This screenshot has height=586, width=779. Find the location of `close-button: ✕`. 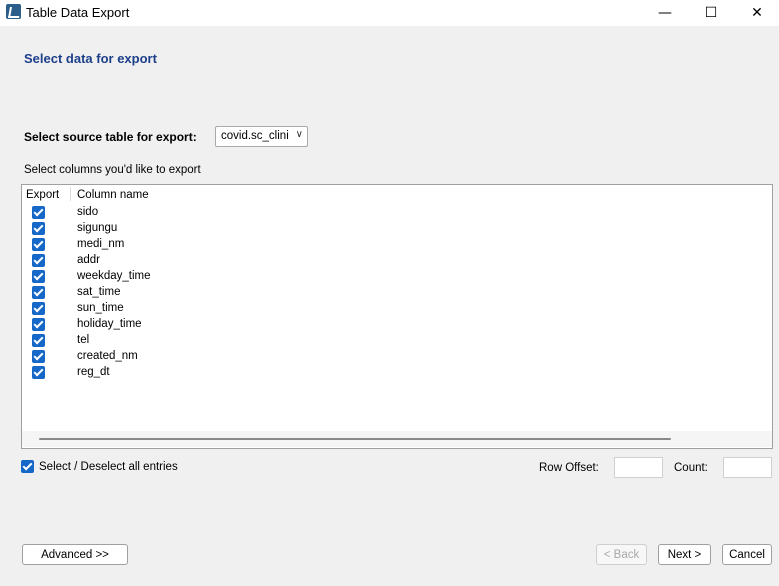

close-button: ✕ is located at coordinates (756, 13).